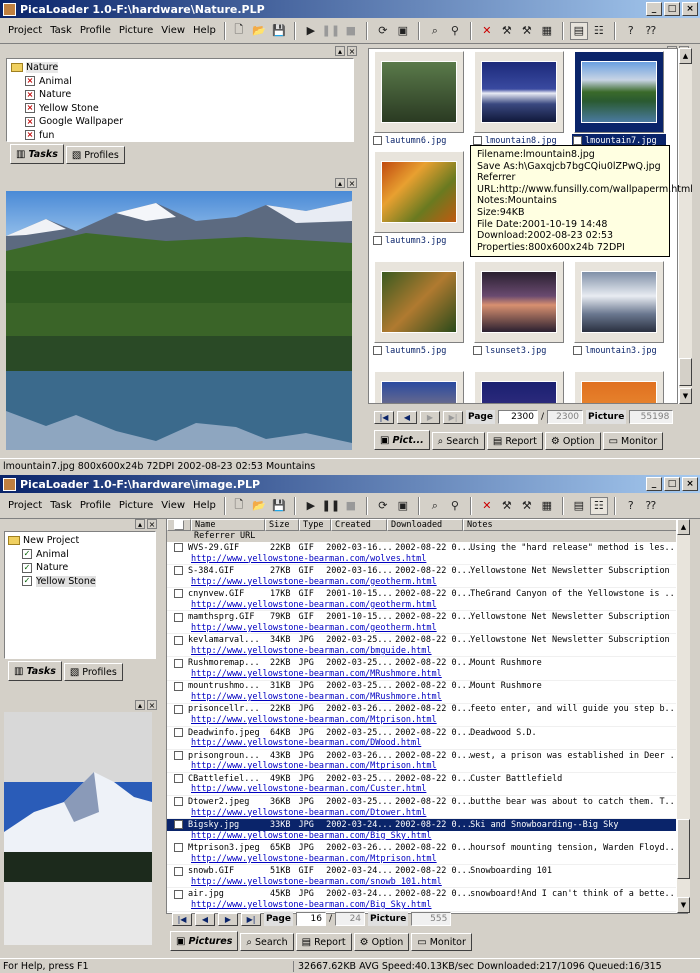  What do you see at coordinates (93, 672) in the screenshot?
I see `tab-profiles: ▧ Profiles` at bounding box center [93, 672].